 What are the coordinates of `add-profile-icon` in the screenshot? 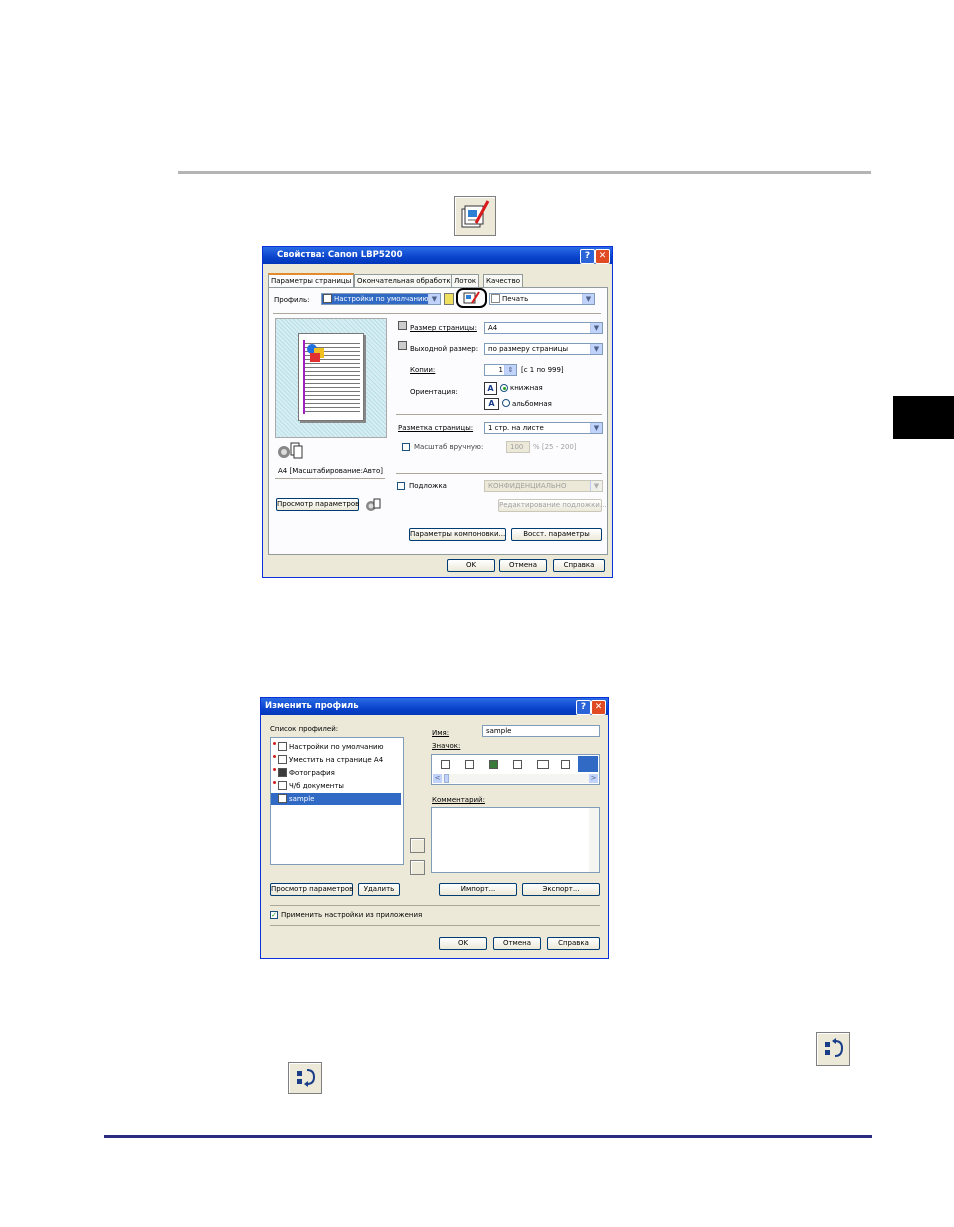 It's located at (449, 299).